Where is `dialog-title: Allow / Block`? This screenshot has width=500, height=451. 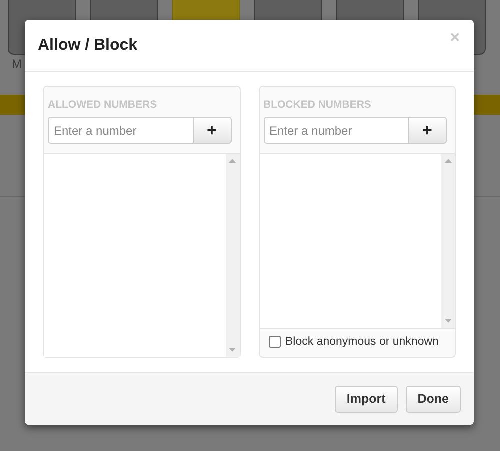
dialog-title: Allow / Block is located at coordinates (88, 45).